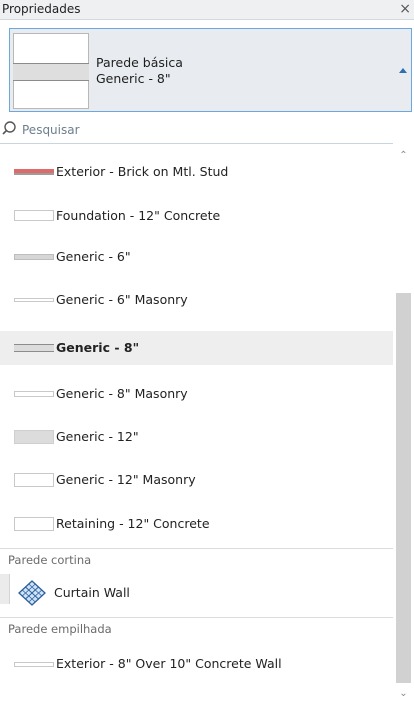 The image size is (414, 704). I want to click on group-header-label: Parede cortina, so click(50, 560).